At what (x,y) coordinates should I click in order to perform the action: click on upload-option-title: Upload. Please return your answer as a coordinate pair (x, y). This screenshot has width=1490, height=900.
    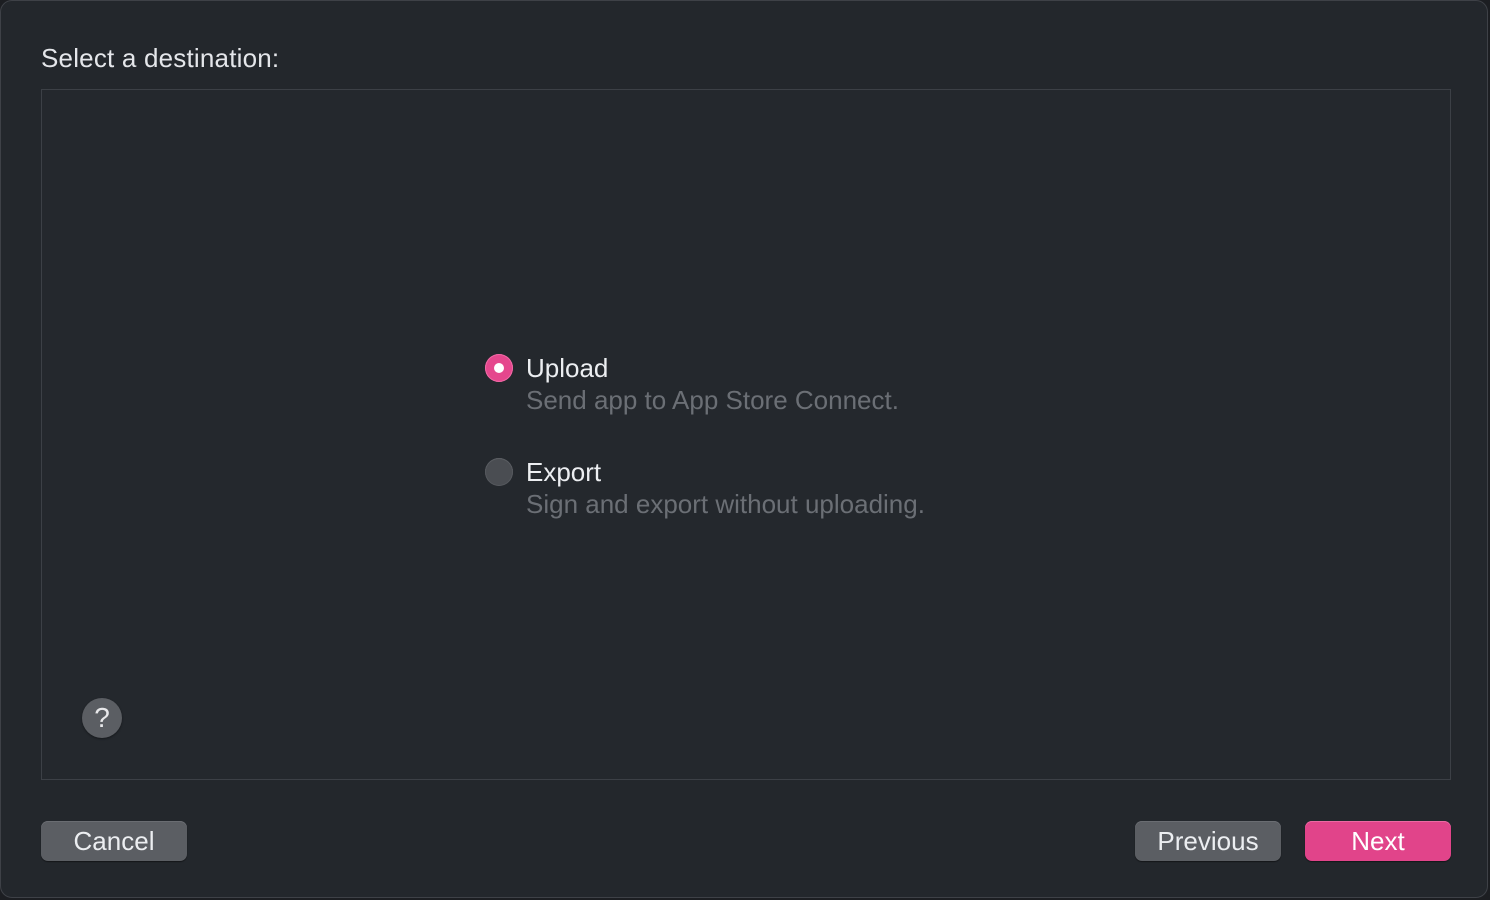
    Looking at the image, I should click on (567, 368).